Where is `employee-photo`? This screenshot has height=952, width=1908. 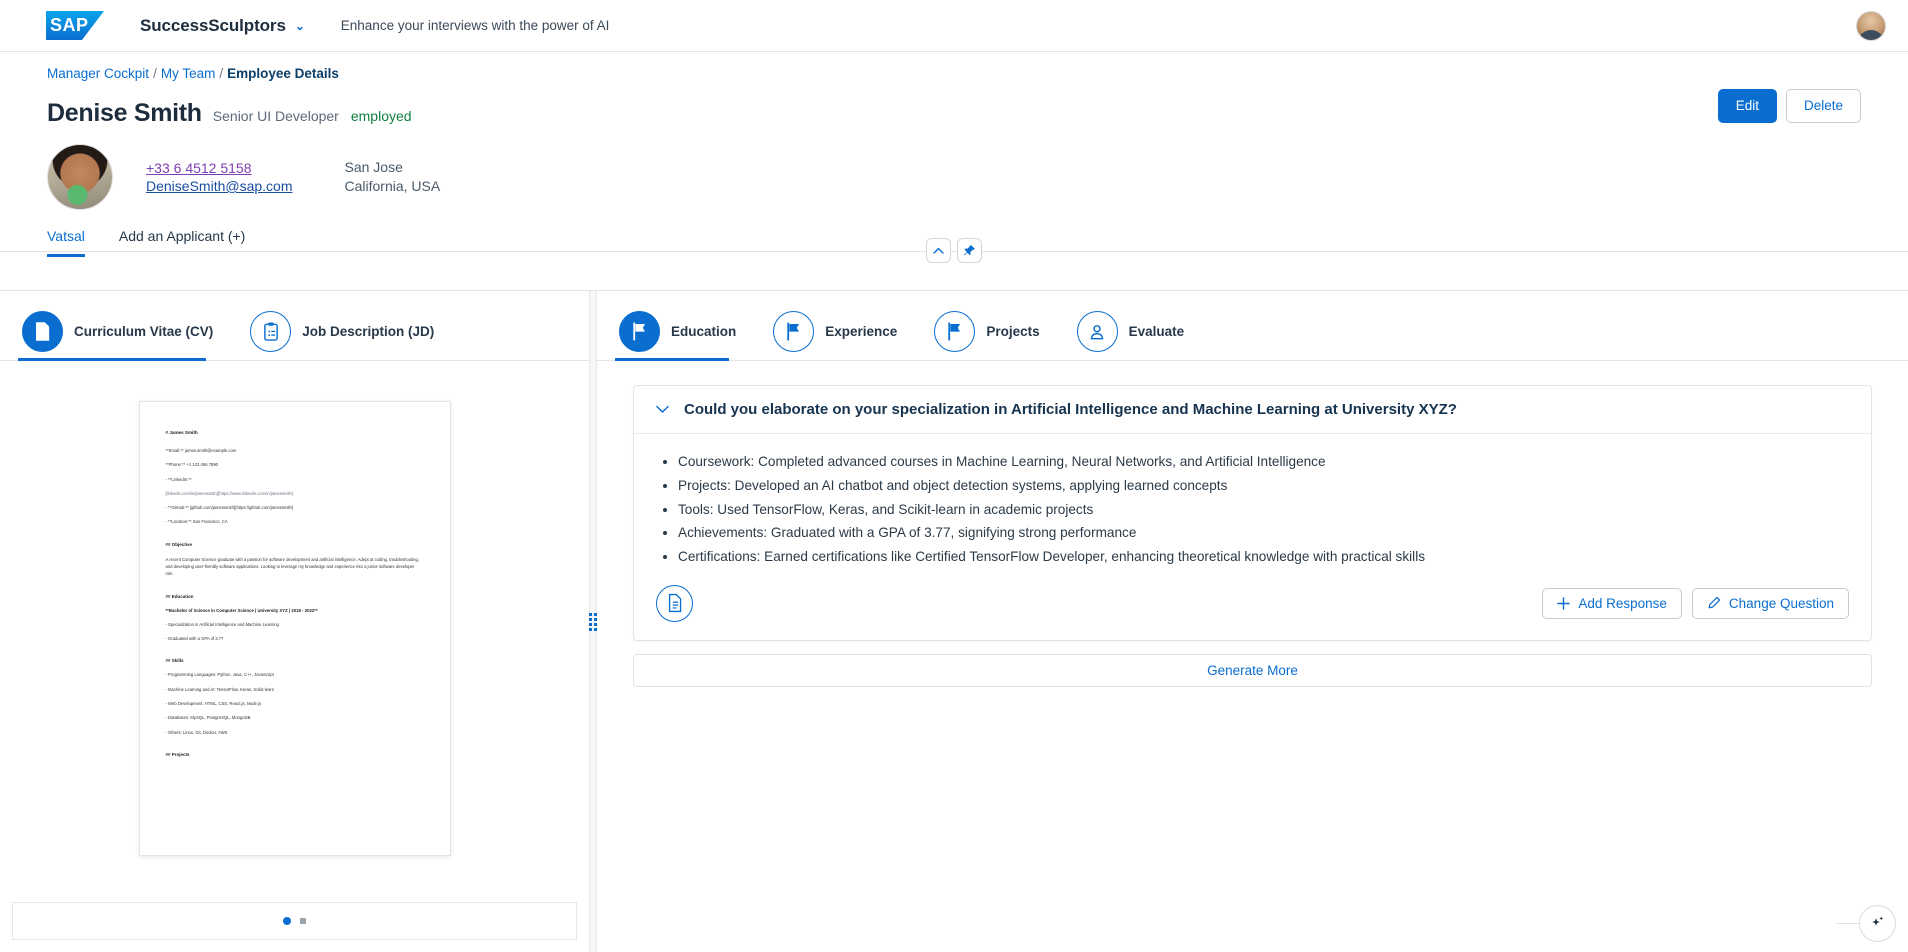 employee-photo is located at coordinates (80, 177).